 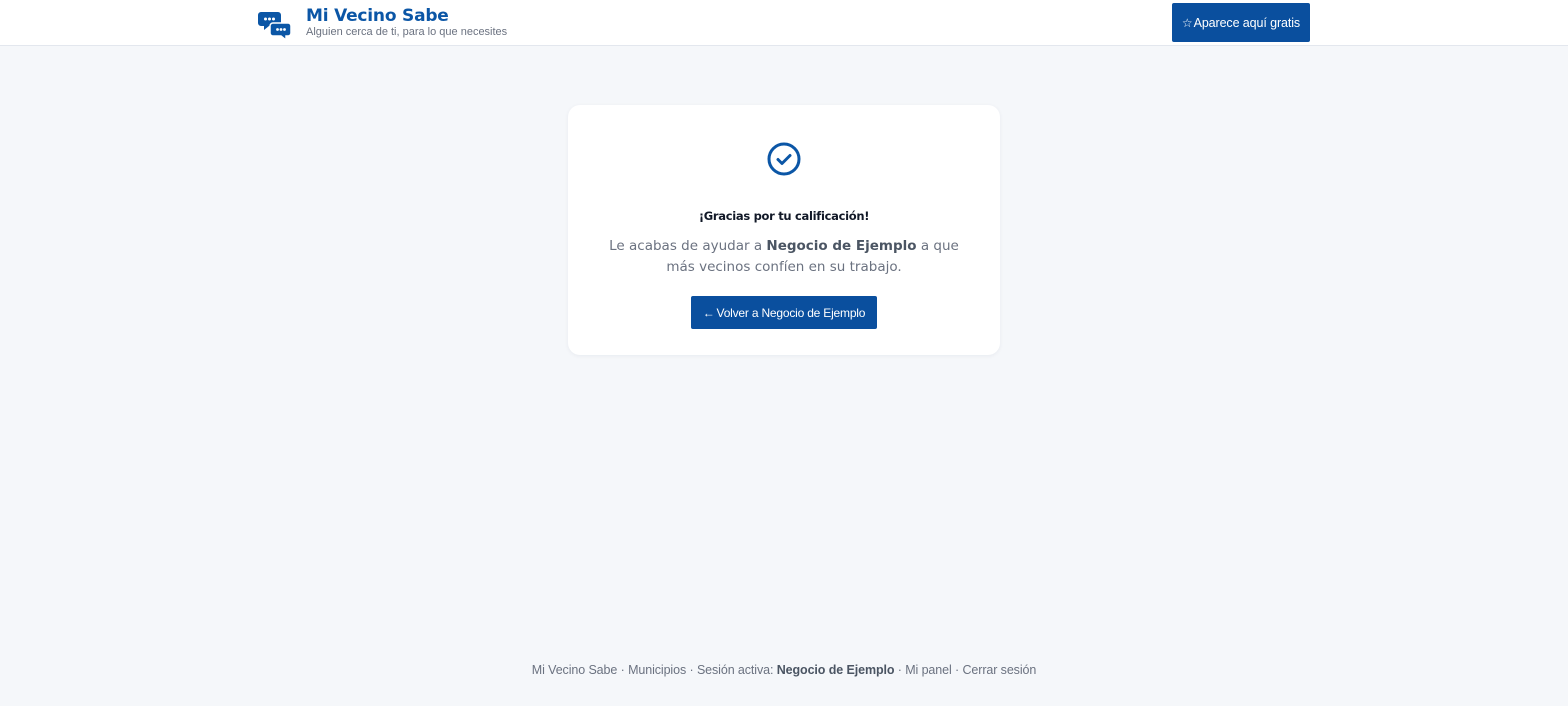 I want to click on back-to-business-label: Volver a Negocio de Ejemplo, so click(x=791, y=312).